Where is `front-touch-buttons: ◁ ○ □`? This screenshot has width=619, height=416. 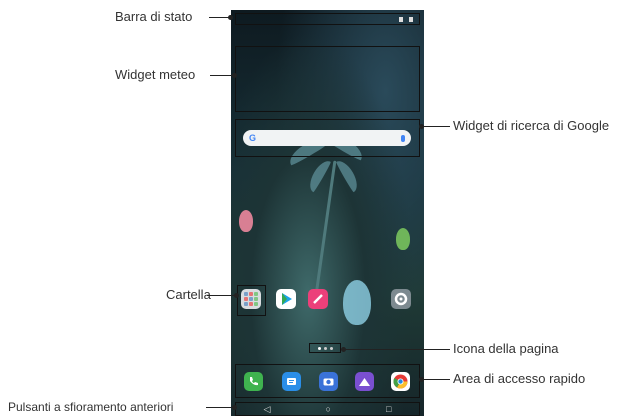
front-touch-buttons: ◁ ○ □ is located at coordinates (327, 409).